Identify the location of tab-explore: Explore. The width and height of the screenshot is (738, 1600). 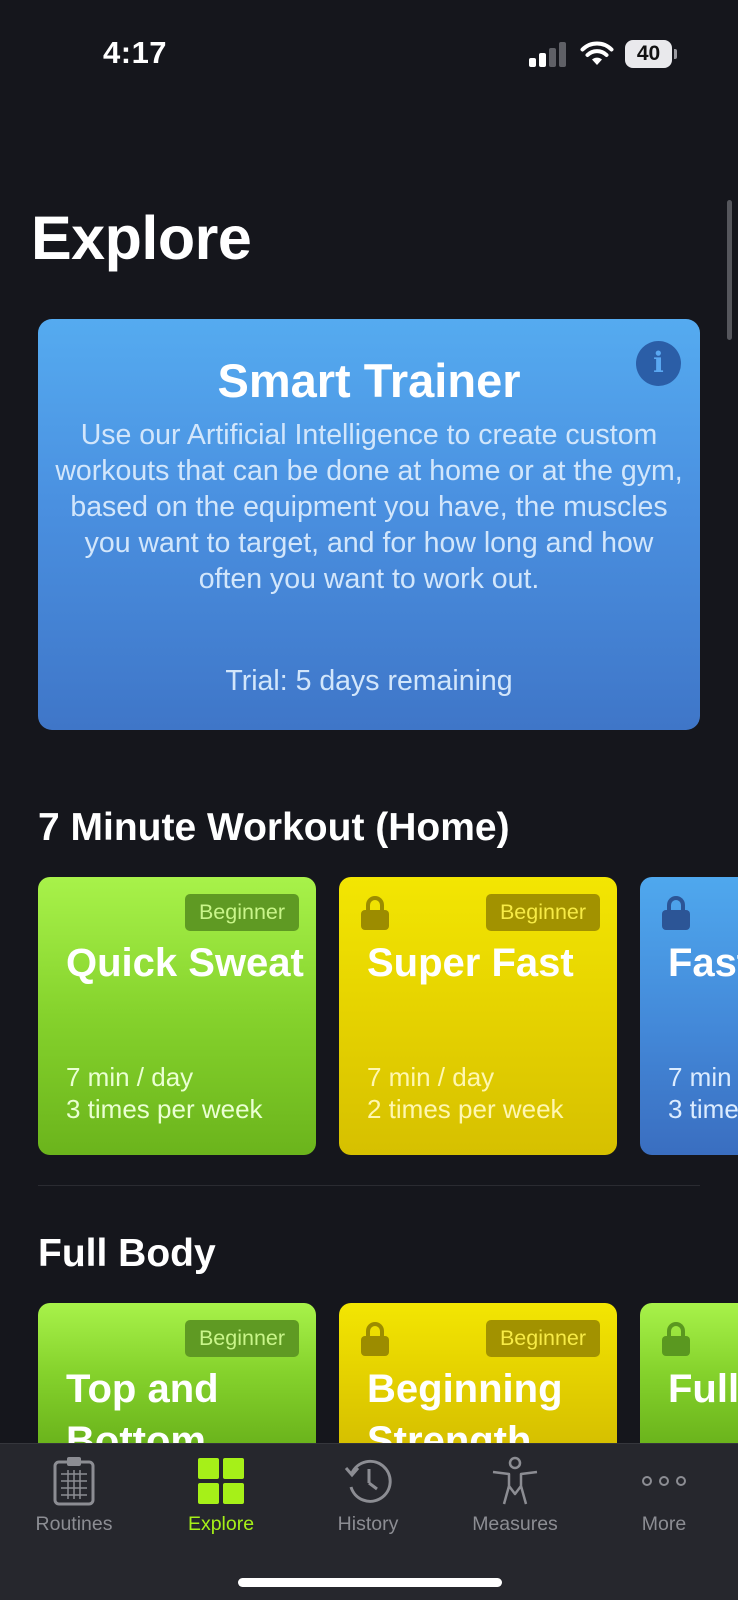
(221, 1499).